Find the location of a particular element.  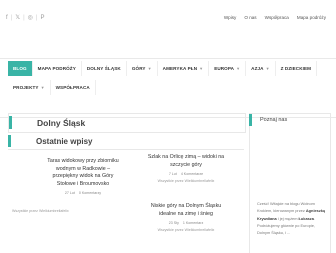

top-links: Wpisy O nas Współpraca Mapa podróży is located at coordinates (275, 17).